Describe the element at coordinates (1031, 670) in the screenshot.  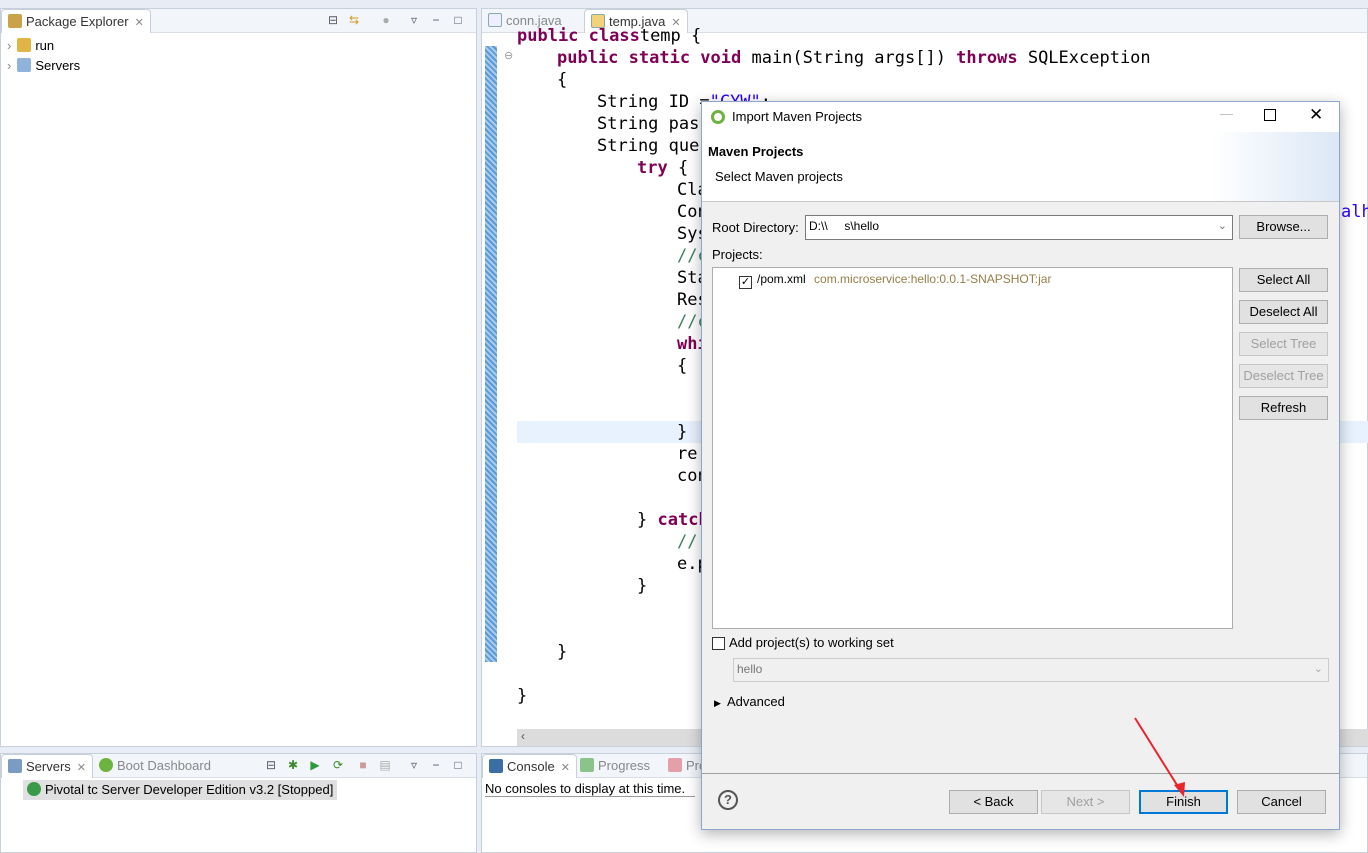
I see `working-set-combo: hello ⌄` at that location.